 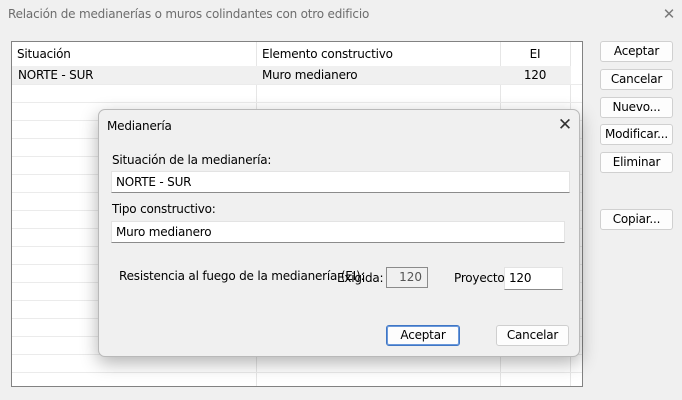 I want to click on dialog-title: Medianería, so click(x=139, y=126).